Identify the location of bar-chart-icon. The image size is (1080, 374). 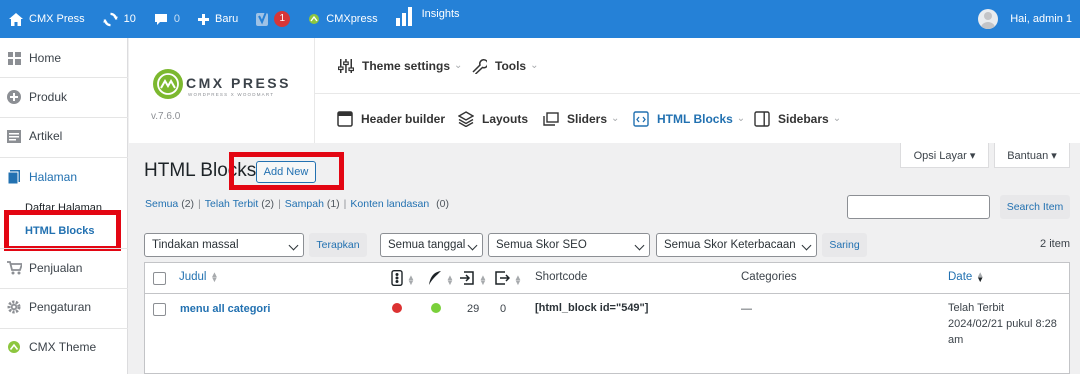
(405, 16).